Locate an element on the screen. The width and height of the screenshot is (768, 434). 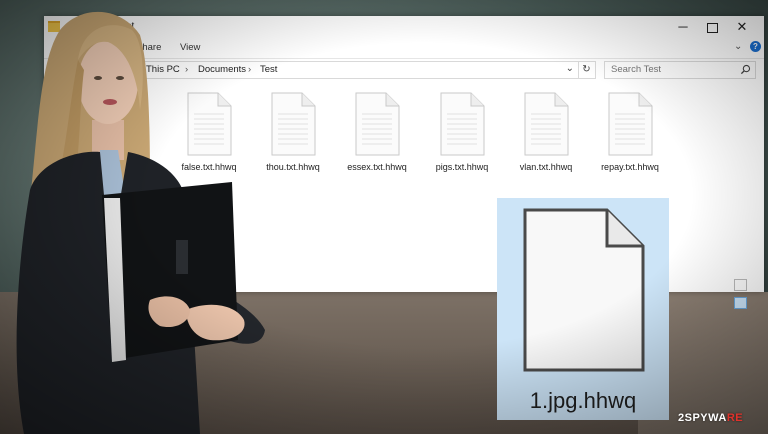
file-item: pigs.txt.hhwq is located at coordinates (462, 137).